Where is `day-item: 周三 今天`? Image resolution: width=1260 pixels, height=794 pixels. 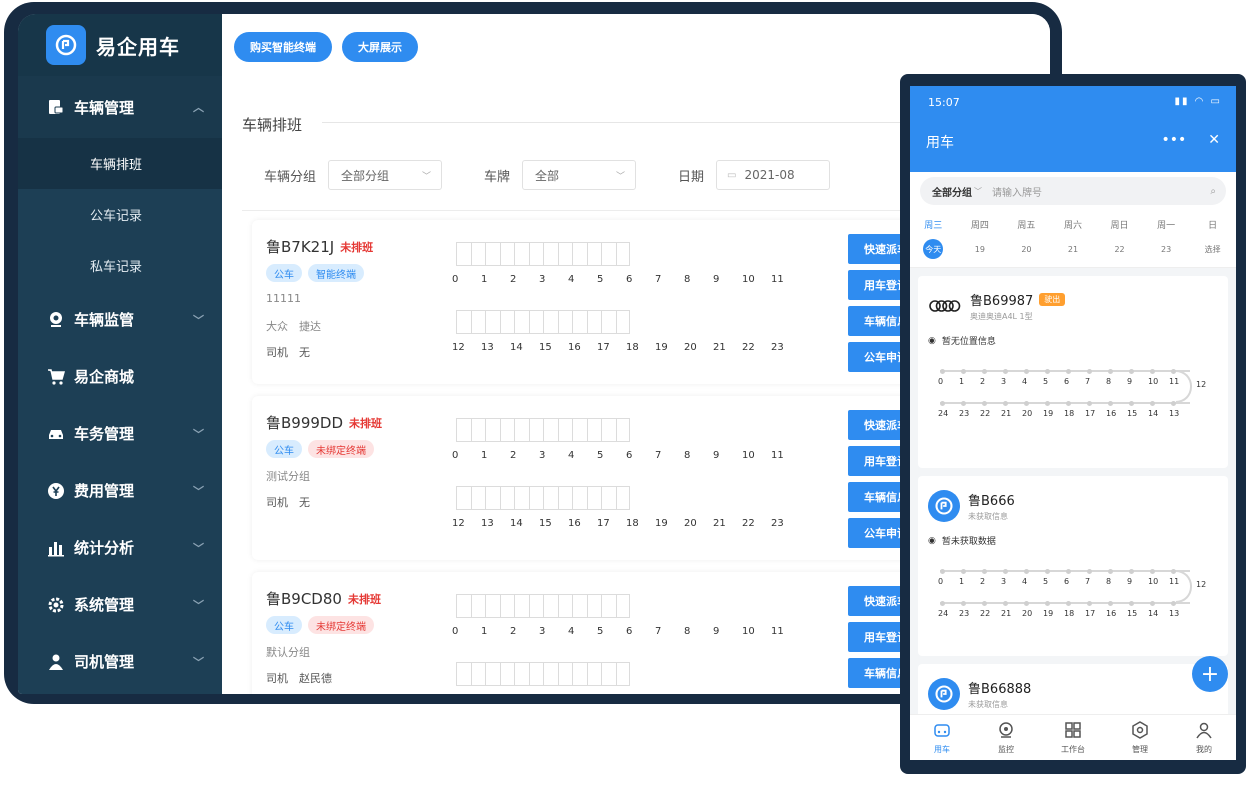
day-item: 周三 今天 is located at coordinates (933, 242).